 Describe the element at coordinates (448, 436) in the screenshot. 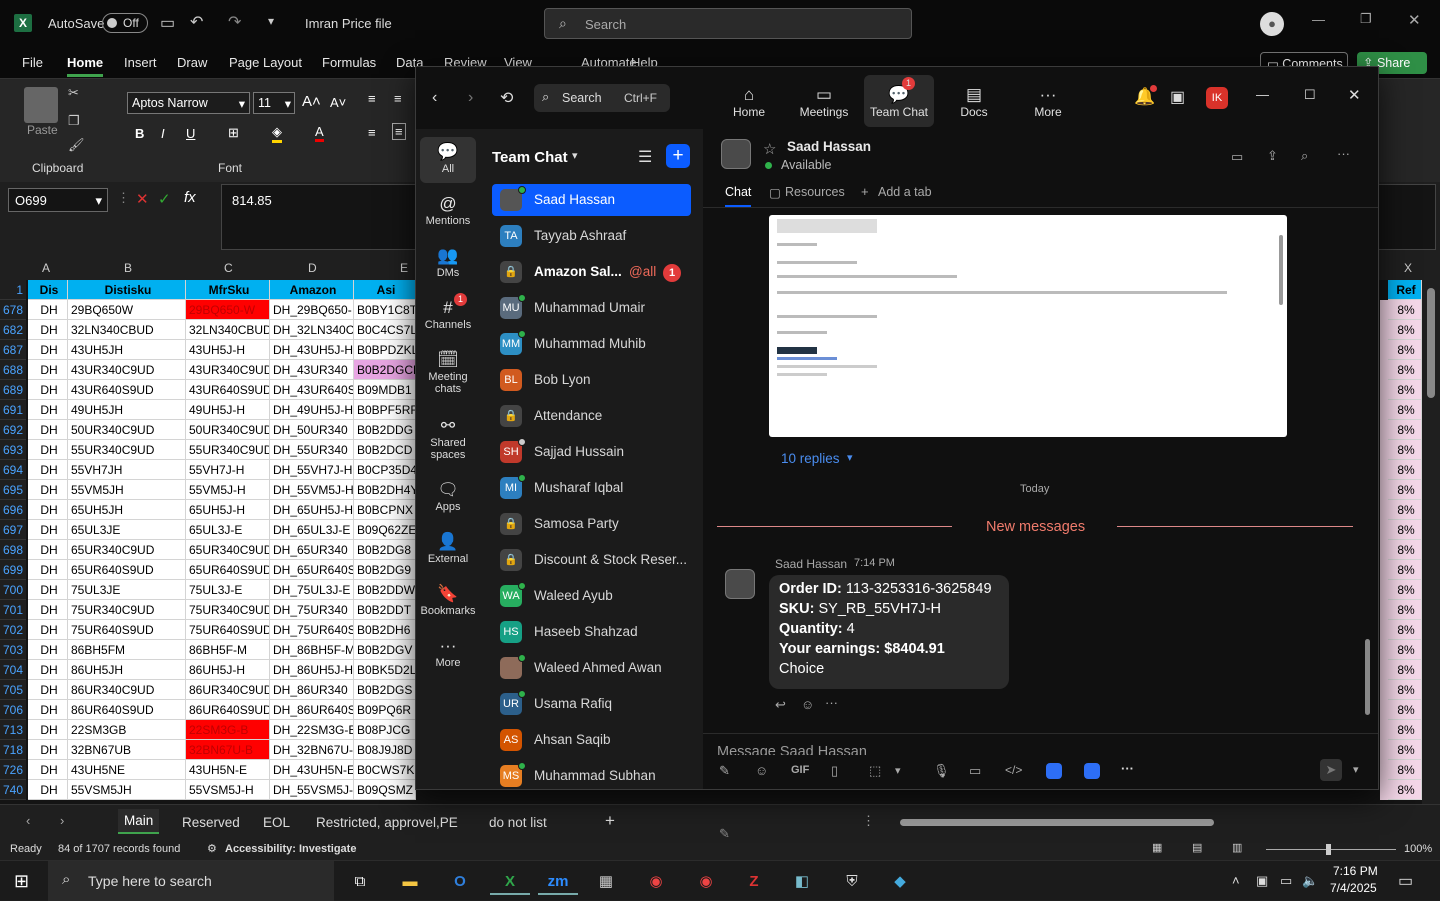

I see `rail-shared-spaces: ⚯ Shared spaces` at that location.